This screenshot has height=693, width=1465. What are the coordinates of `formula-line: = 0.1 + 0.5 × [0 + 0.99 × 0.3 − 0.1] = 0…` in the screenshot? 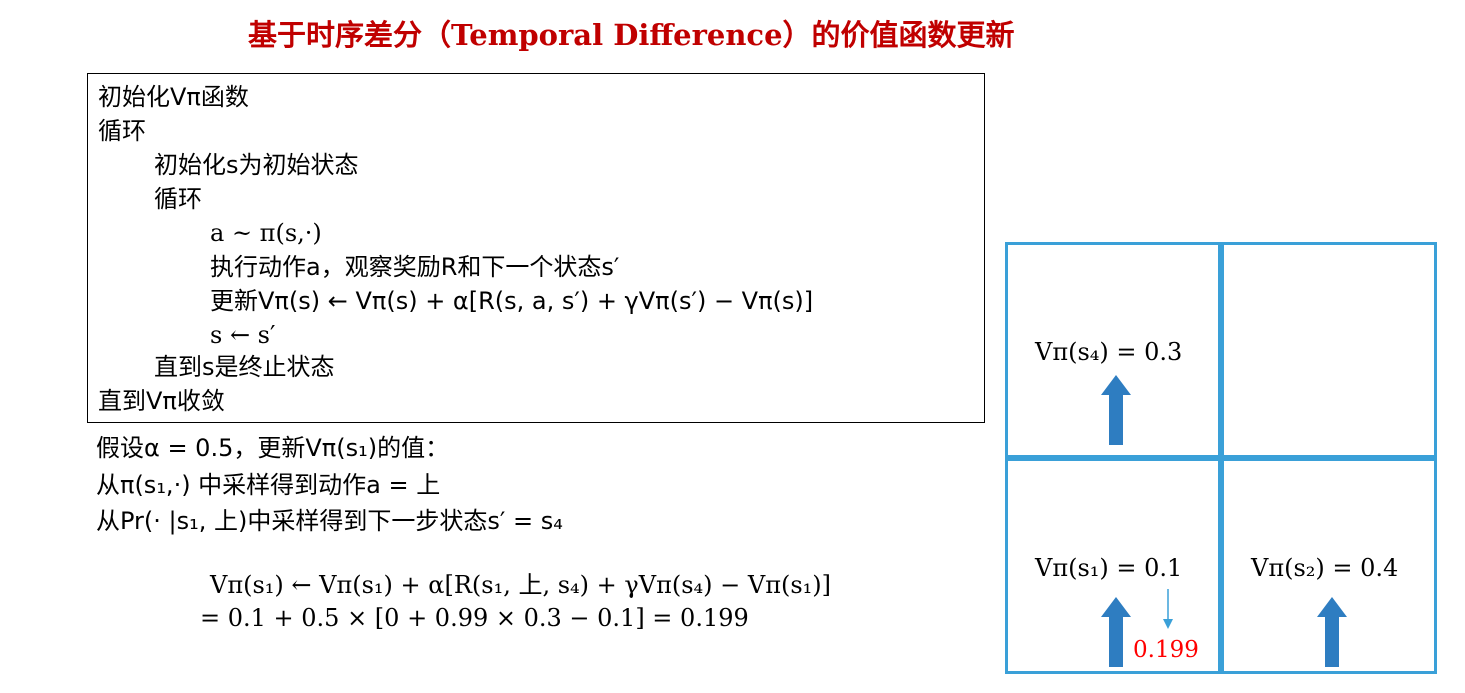 It's located at (474, 618).